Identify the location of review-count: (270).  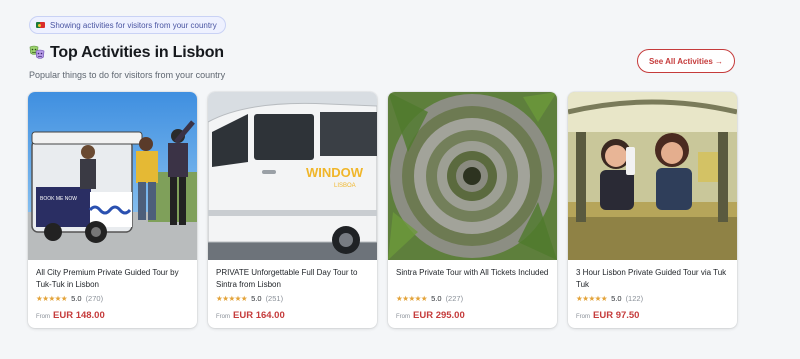
(94, 298).